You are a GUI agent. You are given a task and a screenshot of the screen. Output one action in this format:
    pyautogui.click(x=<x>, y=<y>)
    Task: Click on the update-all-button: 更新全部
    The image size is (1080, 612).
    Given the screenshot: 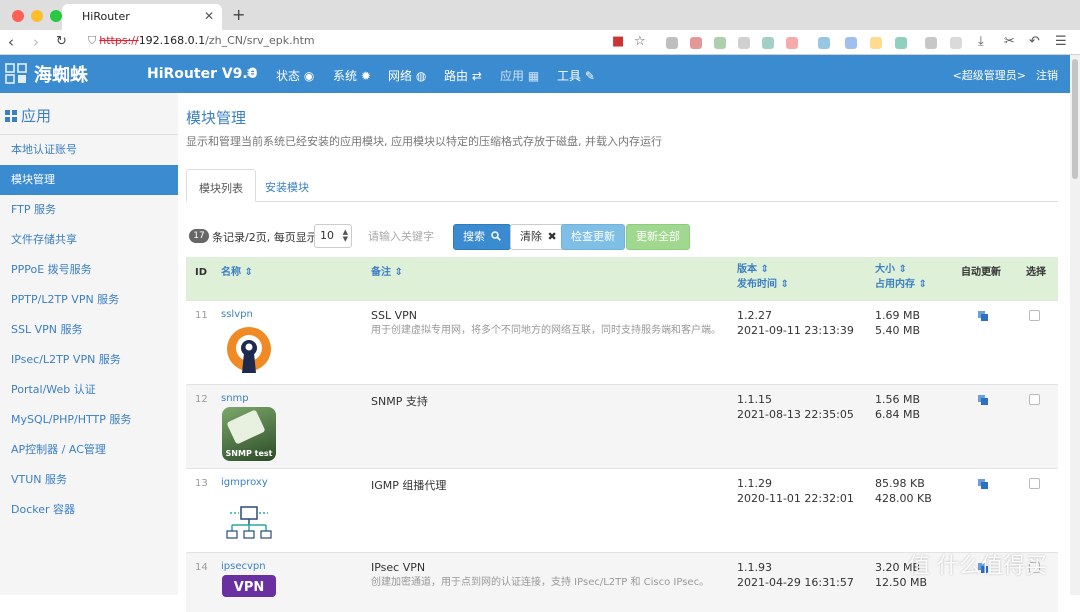 What is the action you would take?
    pyautogui.click(x=658, y=237)
    